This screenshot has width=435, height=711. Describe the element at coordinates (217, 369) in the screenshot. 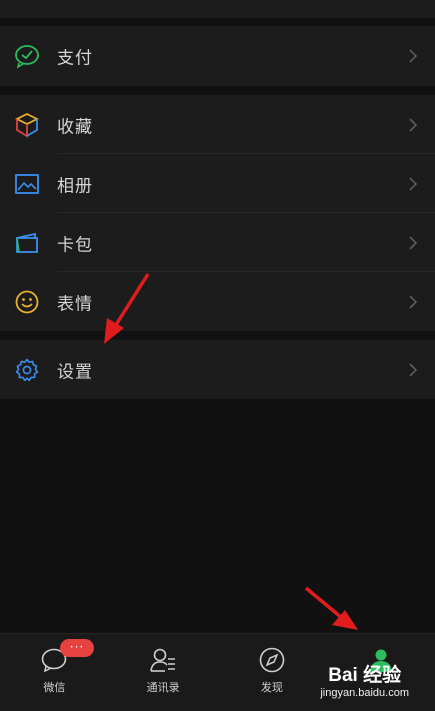

I see `menu-item-settings: 设置` at that location.